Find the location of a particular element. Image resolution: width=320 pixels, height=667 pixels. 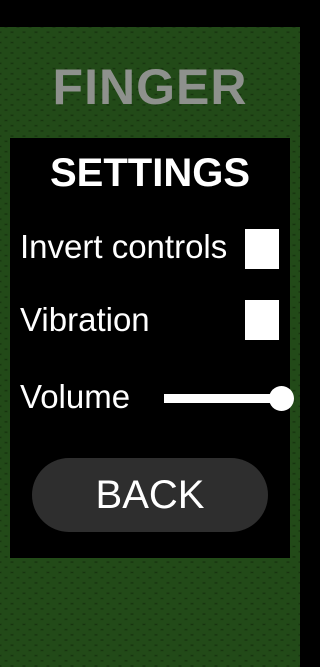

game-title: FINGER is located at coordinates (150, 87).